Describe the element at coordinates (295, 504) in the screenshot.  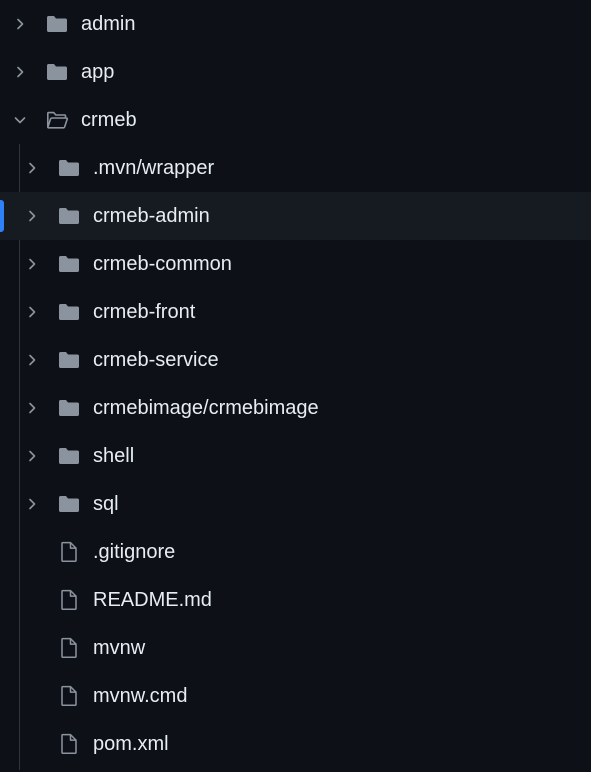
I see `file-tree-folder-row: sql` at that location.